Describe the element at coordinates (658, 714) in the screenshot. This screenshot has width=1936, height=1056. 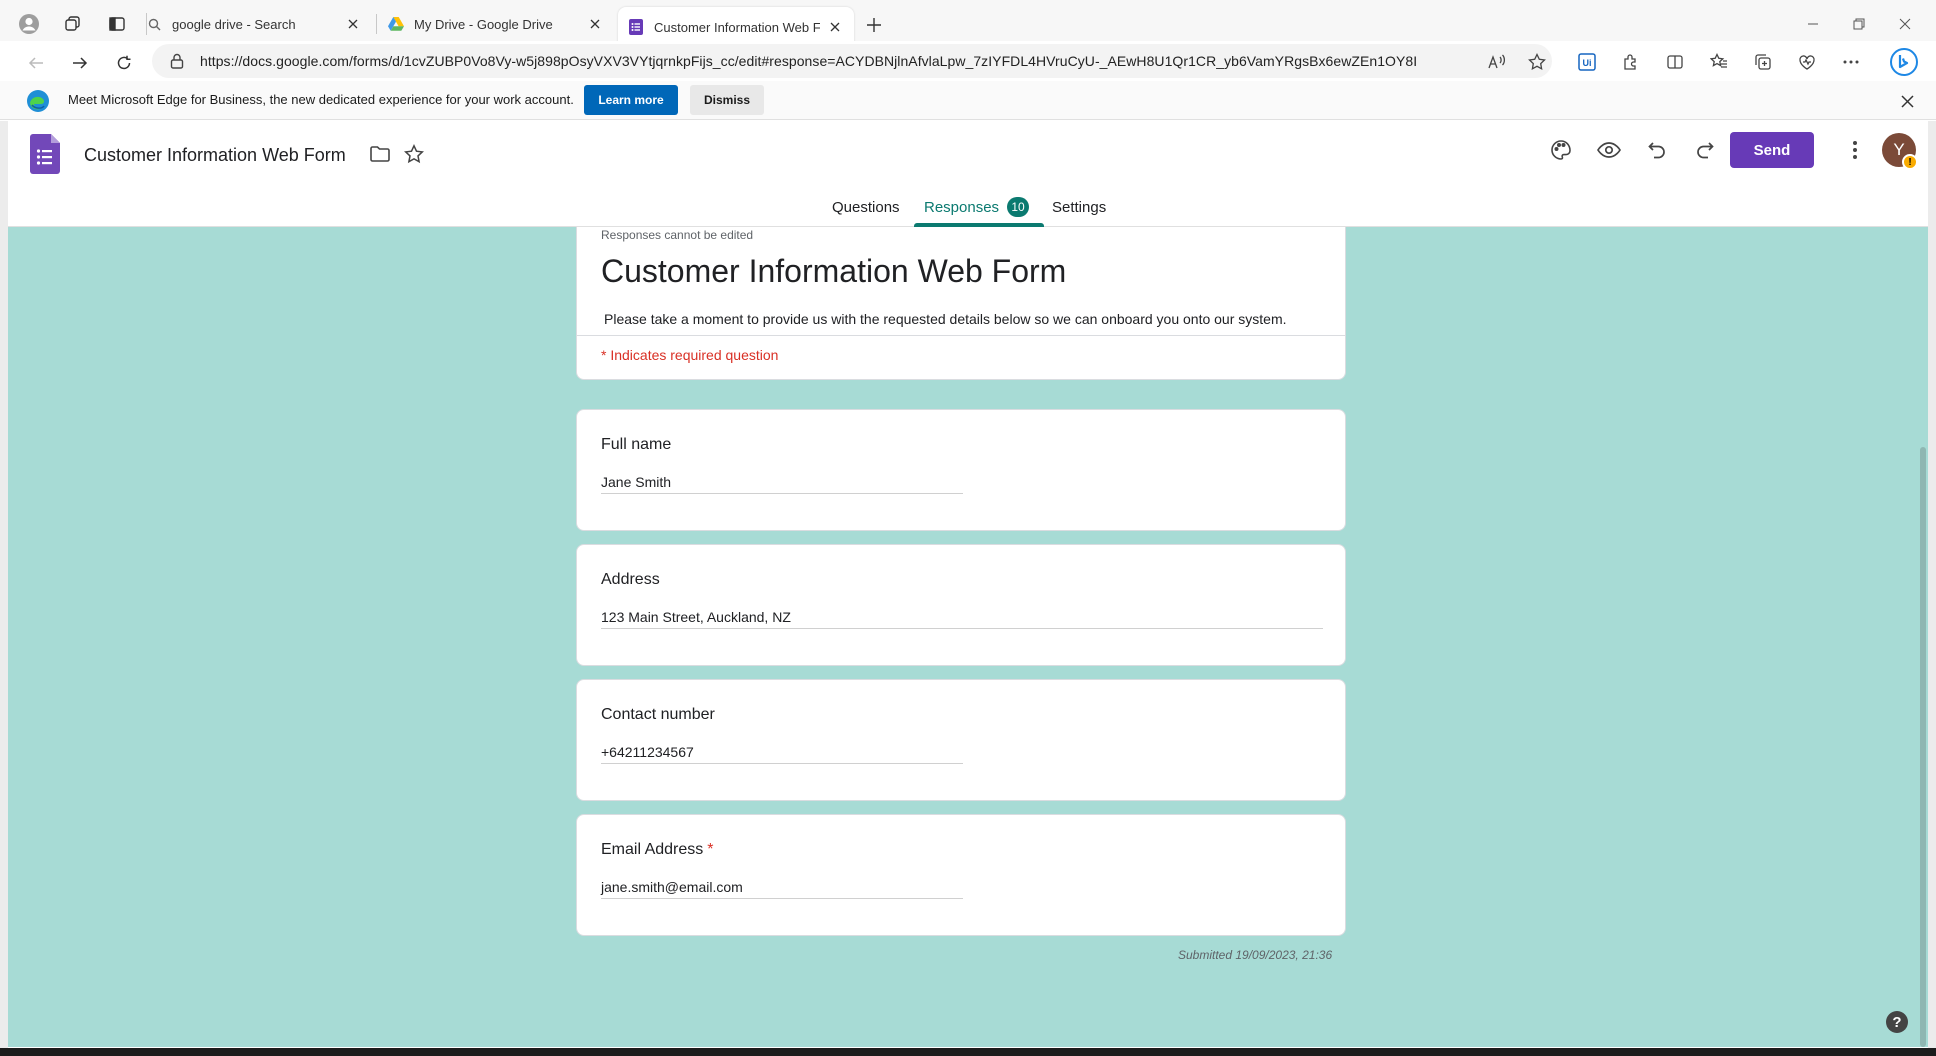
I see `question-label: Contact number` at that location.